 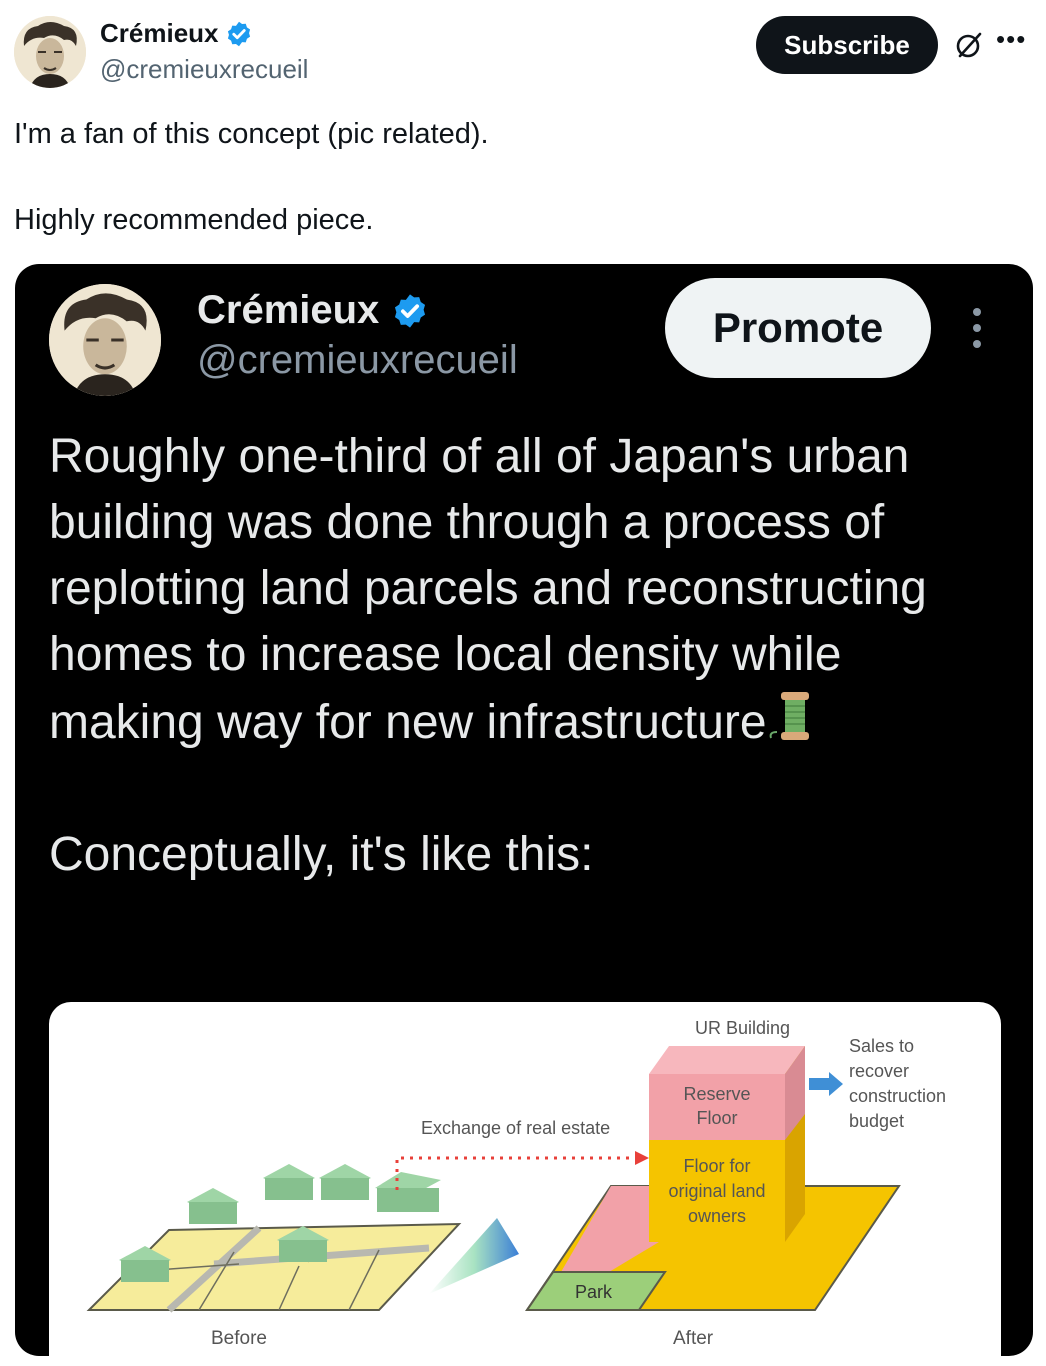 What do you see at coordinates (876, 1121) in the screenshot?
I see `sales-label: budget` at bounding box center [876, 1121].